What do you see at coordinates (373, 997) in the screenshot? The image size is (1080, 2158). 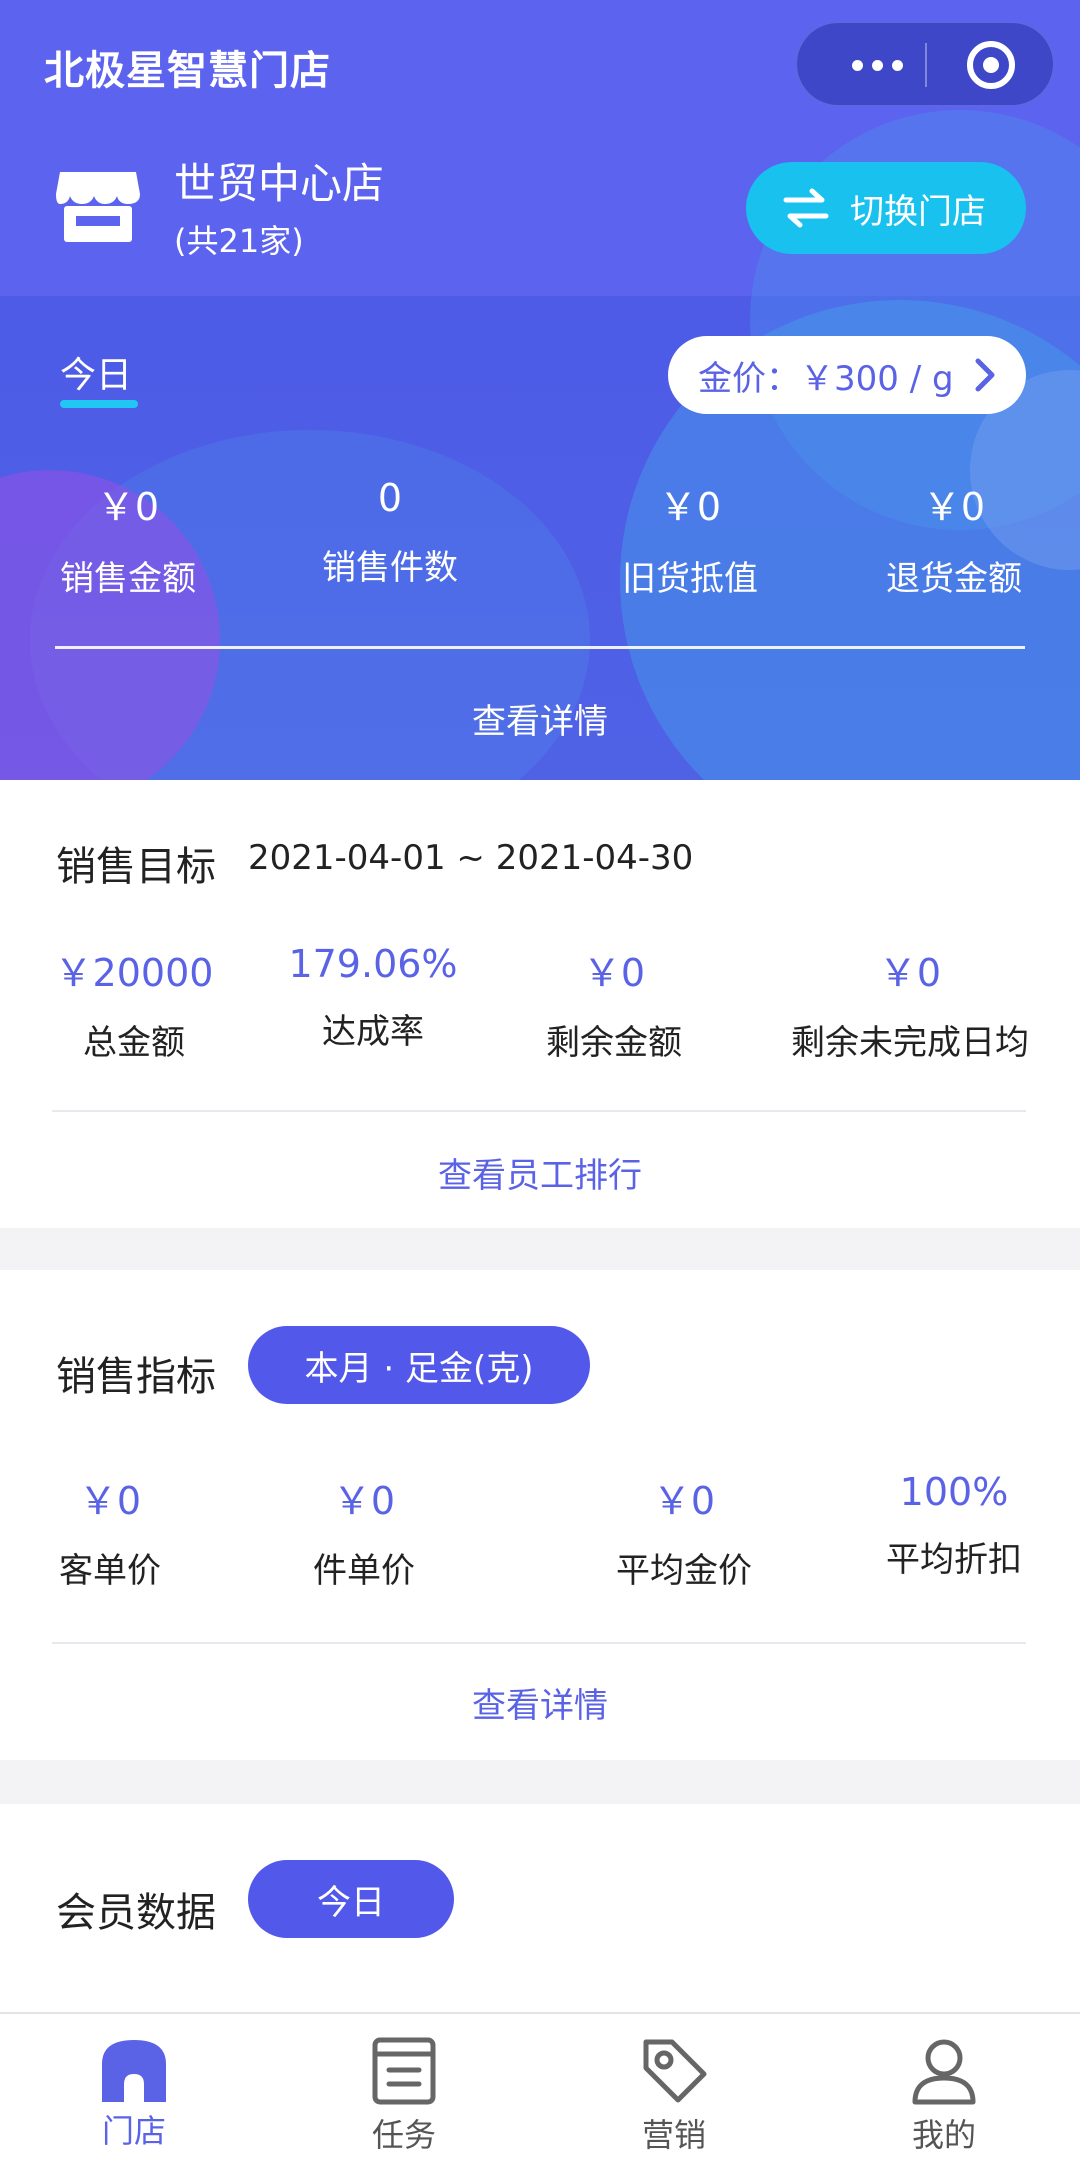 I see `metric-achievement-rate: 179.06% 达成率` at bounding box center [373, 997].